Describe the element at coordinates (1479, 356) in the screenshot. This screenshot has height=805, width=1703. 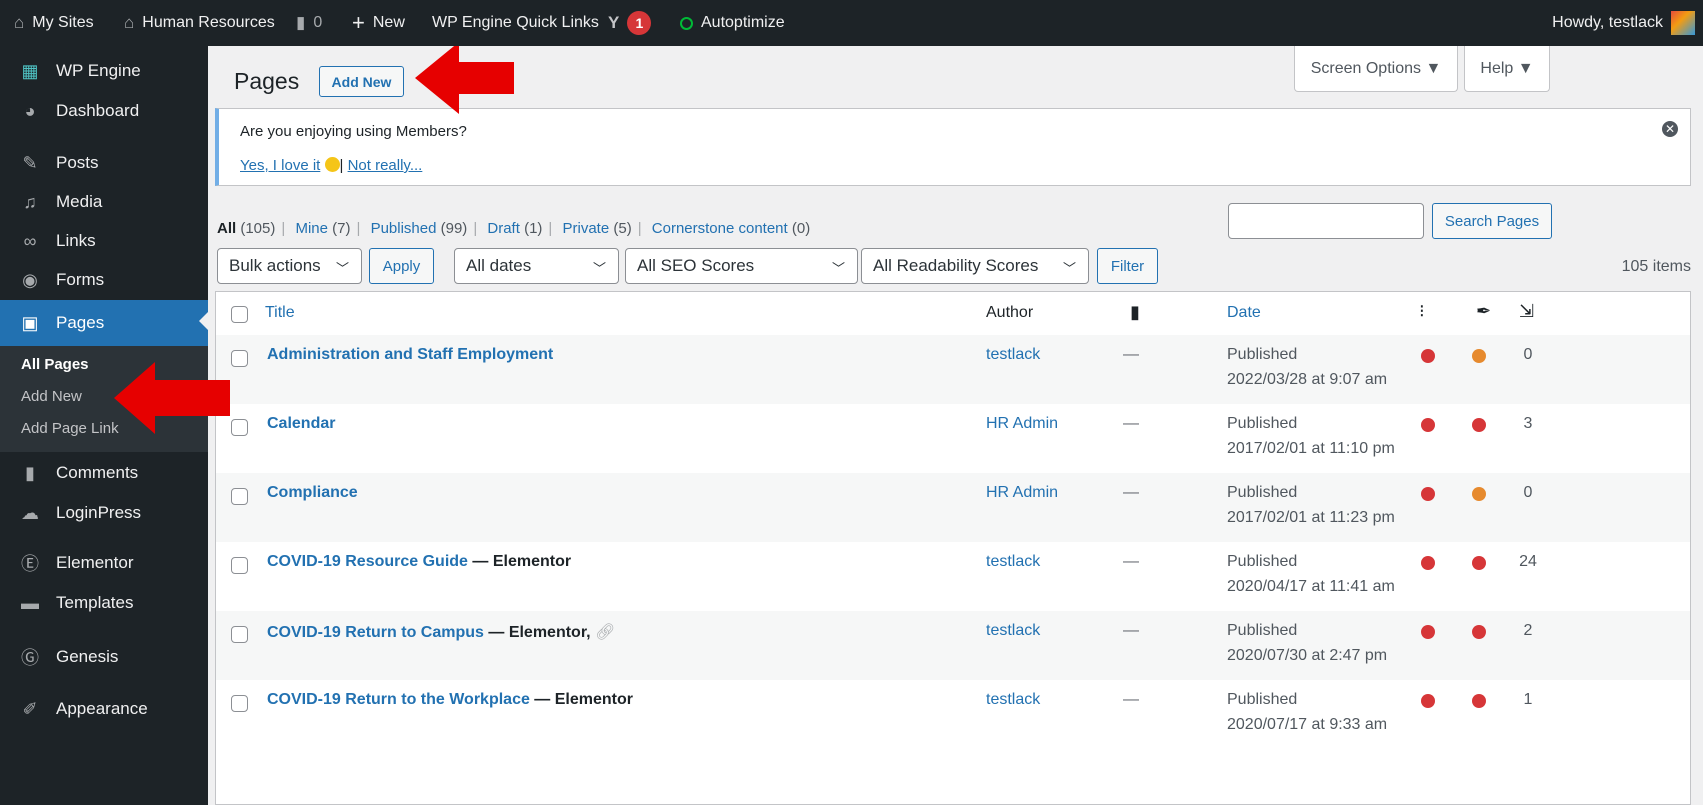
I see `readability-score-dot` at that location.